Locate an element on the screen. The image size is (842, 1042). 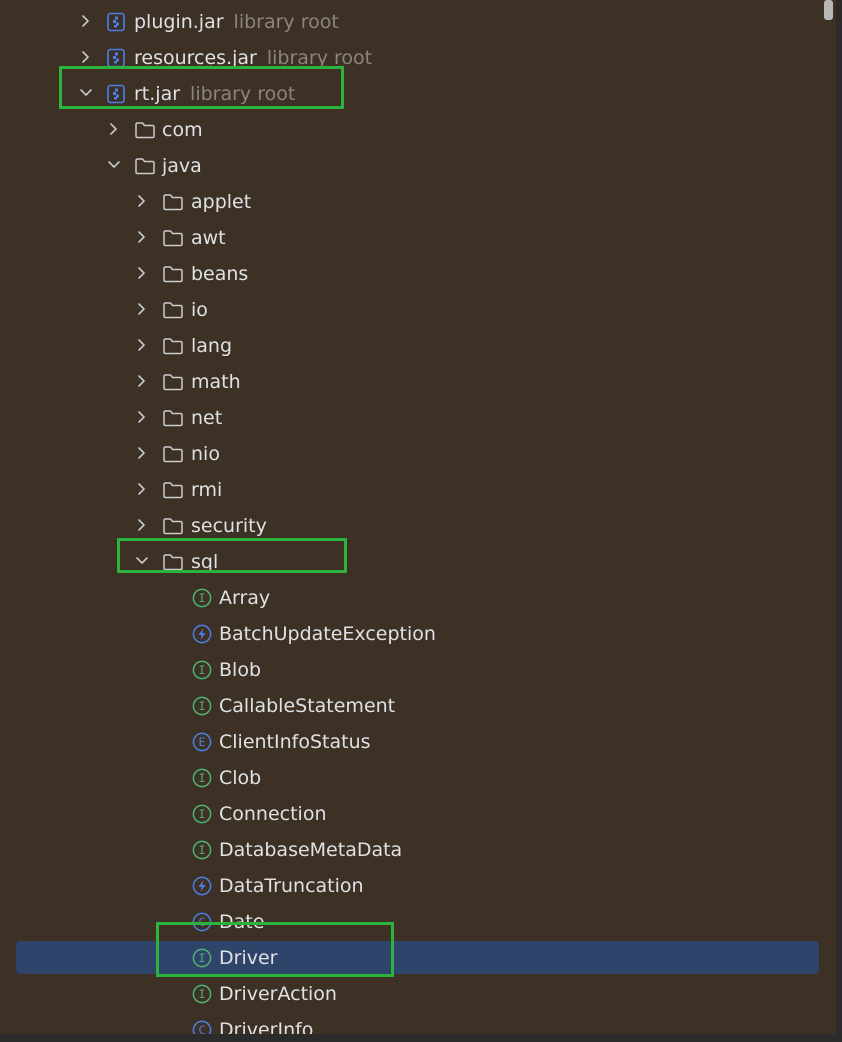
tree-node-label: DriverAction is located at coordinates (278, 994).